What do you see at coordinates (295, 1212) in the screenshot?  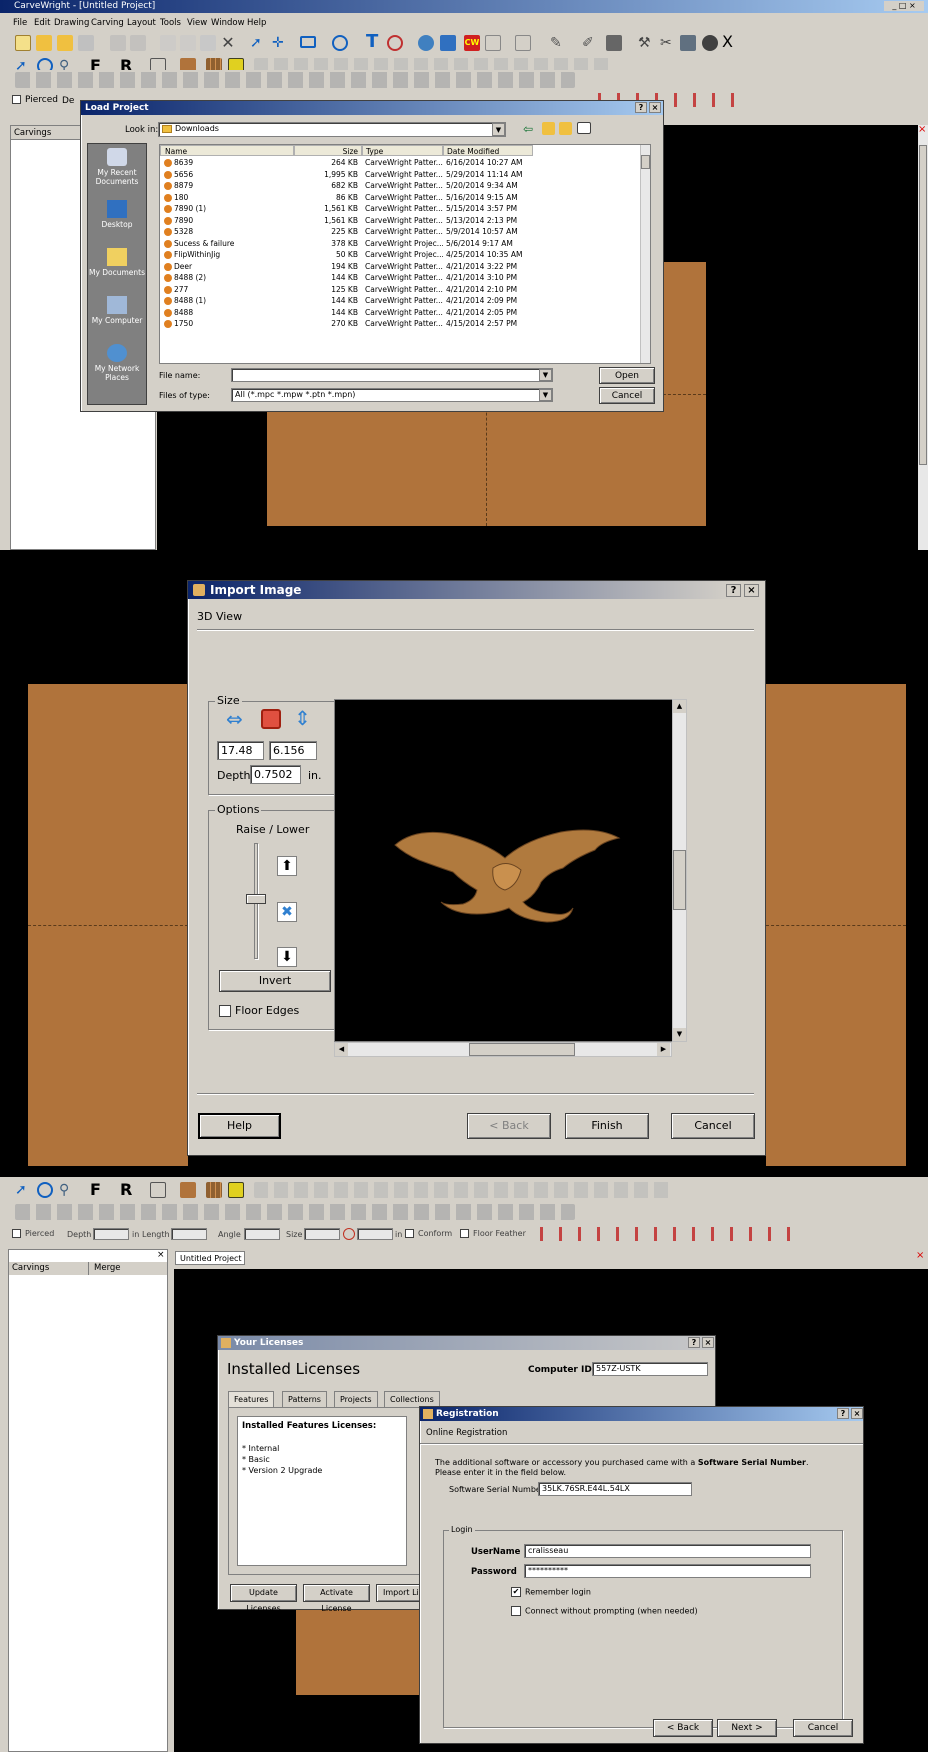 I see `shape-tools-icons` at bounding box center [295, 1212].